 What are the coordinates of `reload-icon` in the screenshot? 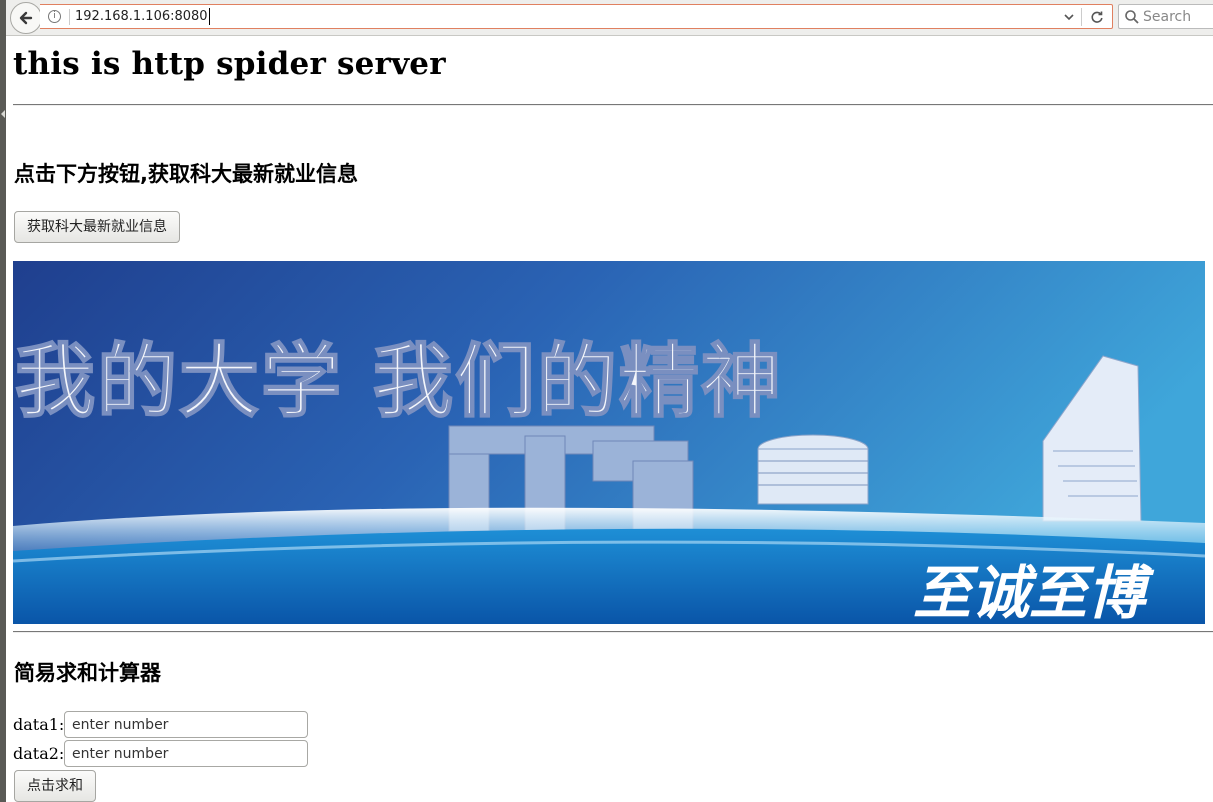 It's located at (1097, 17).